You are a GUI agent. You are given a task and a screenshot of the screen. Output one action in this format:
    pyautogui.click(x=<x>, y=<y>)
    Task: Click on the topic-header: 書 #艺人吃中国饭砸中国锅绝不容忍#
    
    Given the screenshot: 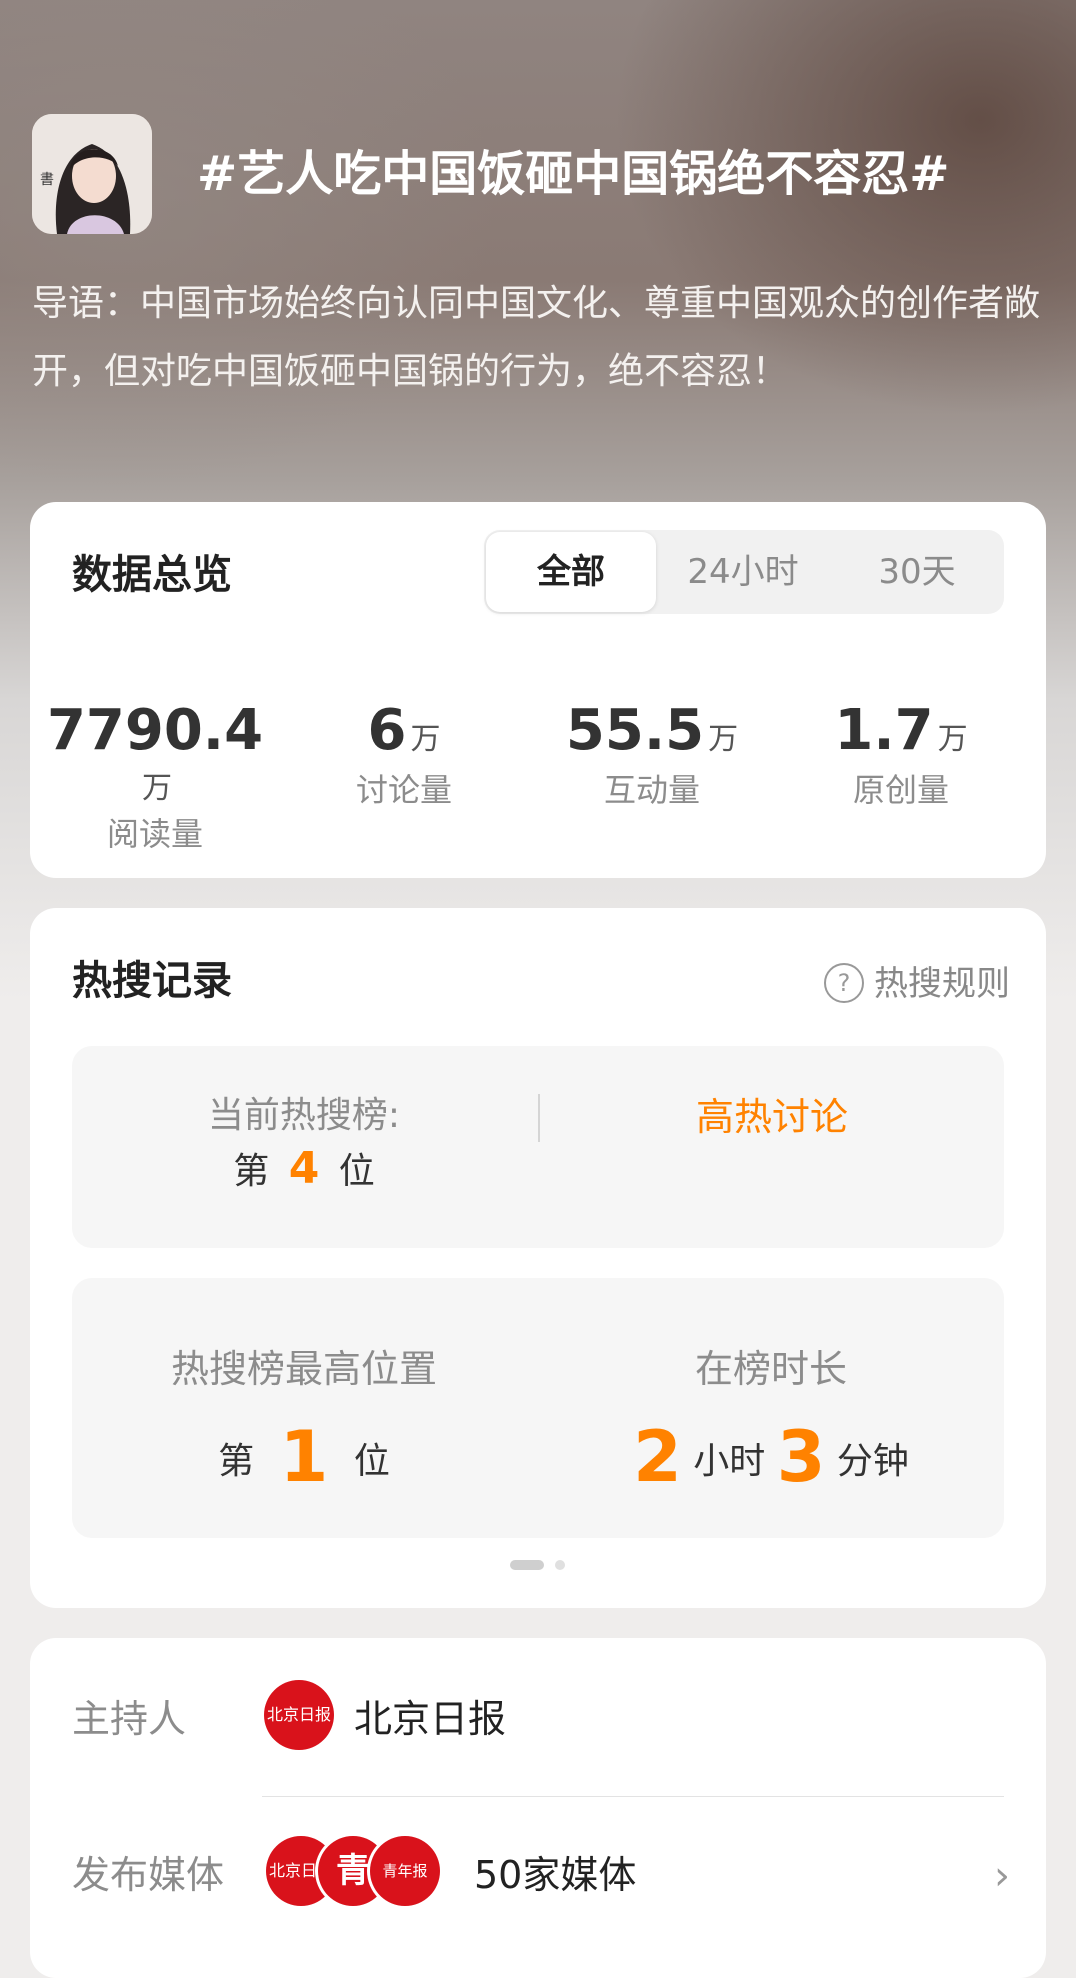 What is the action you would take?
    pyautogui.click(x=538, y=173)
    